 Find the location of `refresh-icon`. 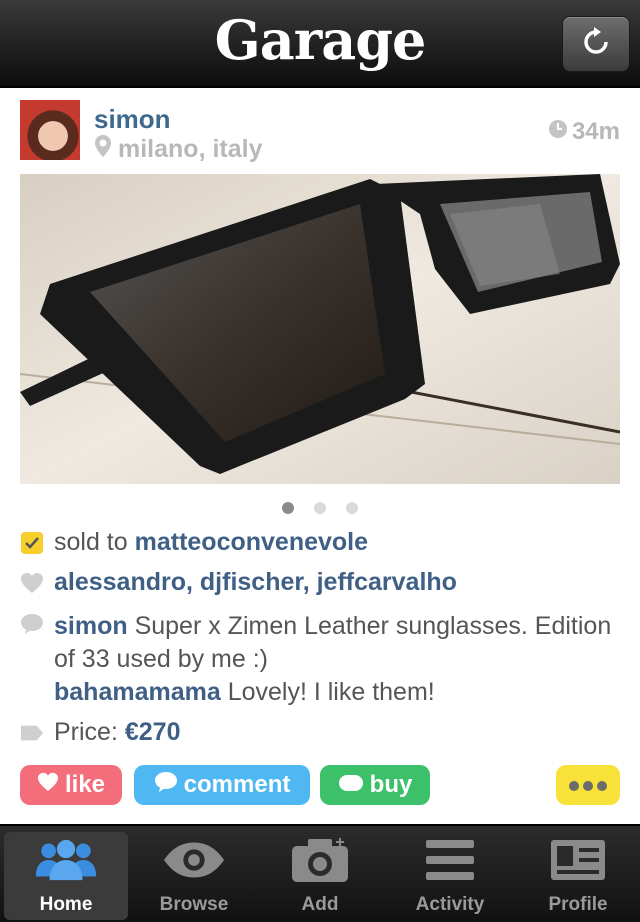

refresh-icon is located at coordinates (596, 44).